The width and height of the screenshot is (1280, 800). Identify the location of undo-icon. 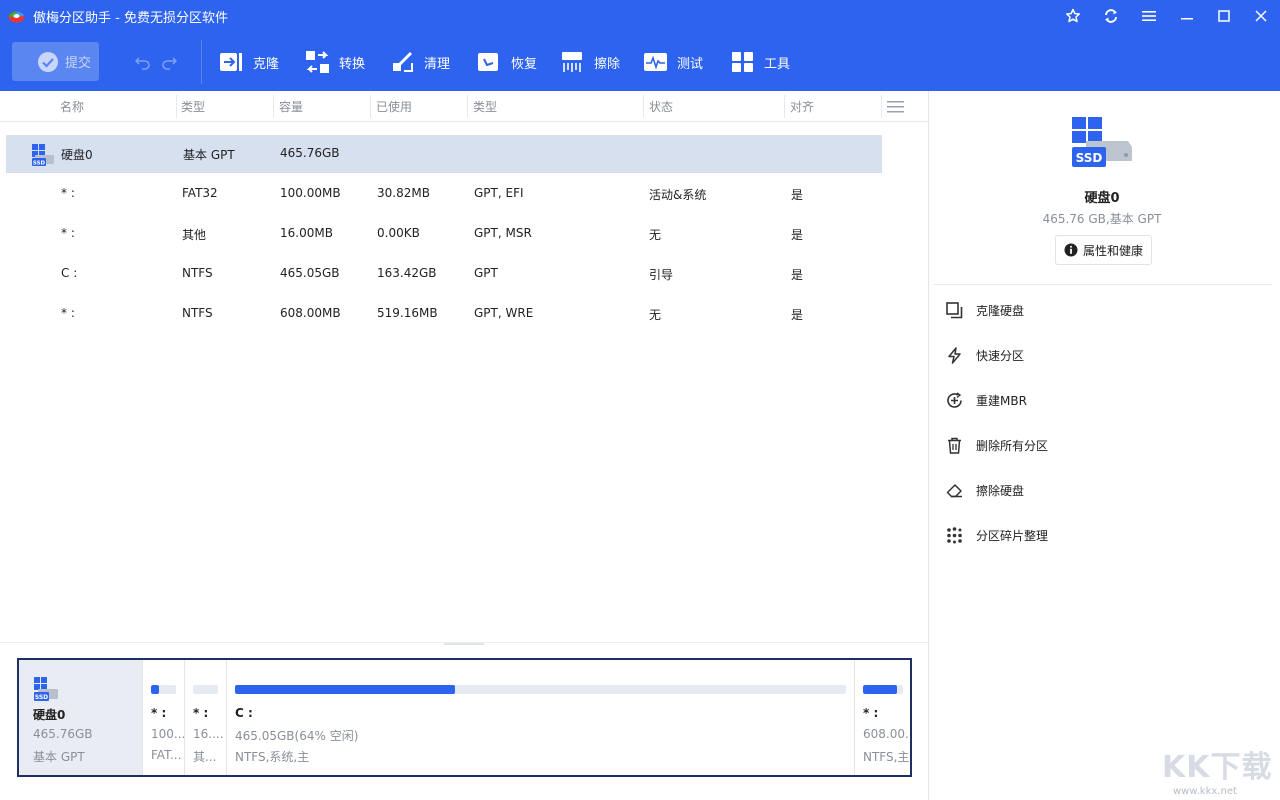
(143, 62).